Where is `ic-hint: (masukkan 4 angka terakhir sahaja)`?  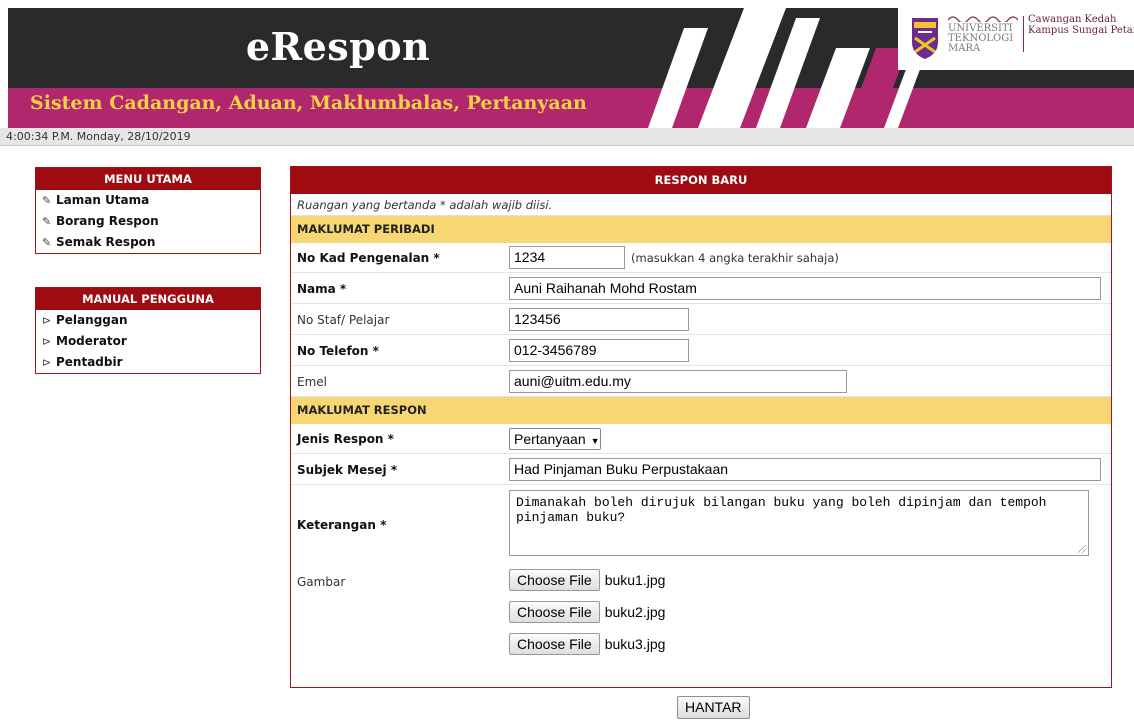 ic-hint: (masukkan 4 angka terakhir sahaja) is located at coordinates (735, 258).